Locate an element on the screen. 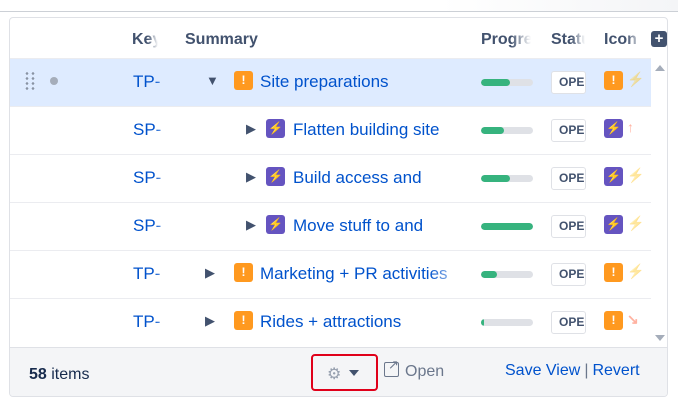 The image size is (678, 405). table-row: TP- ▶! Marketing + PR activities OPEN ! ⚡ is located at coordinates (330, 274).